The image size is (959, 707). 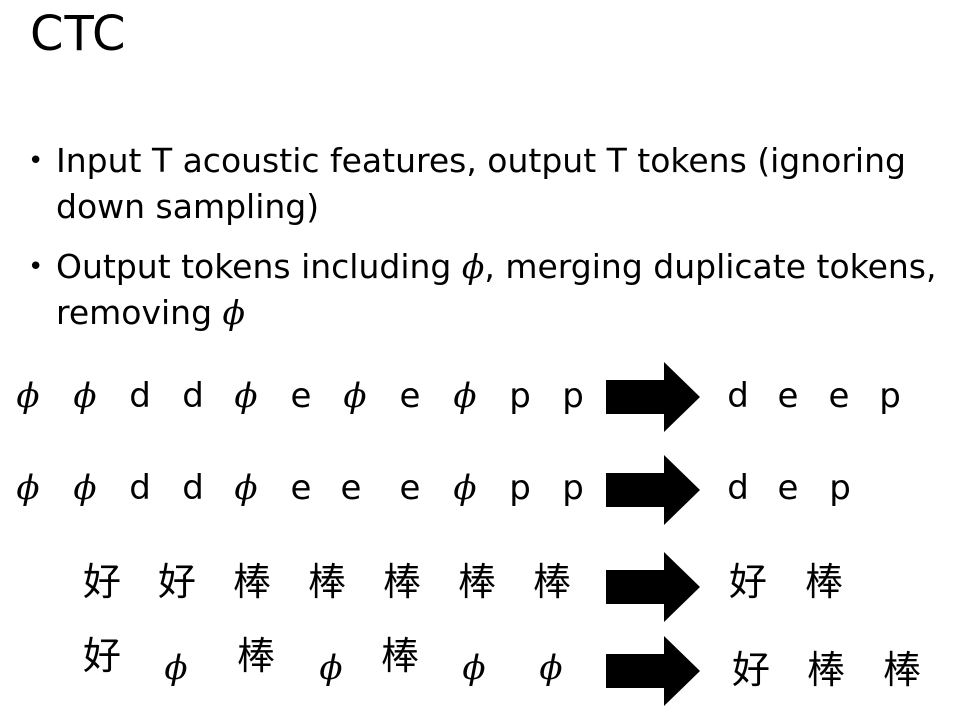 What do you see at coordinates (78, 34) in the screenshot?
I see `slide-title: CTC` at bounding box center [78, 34].